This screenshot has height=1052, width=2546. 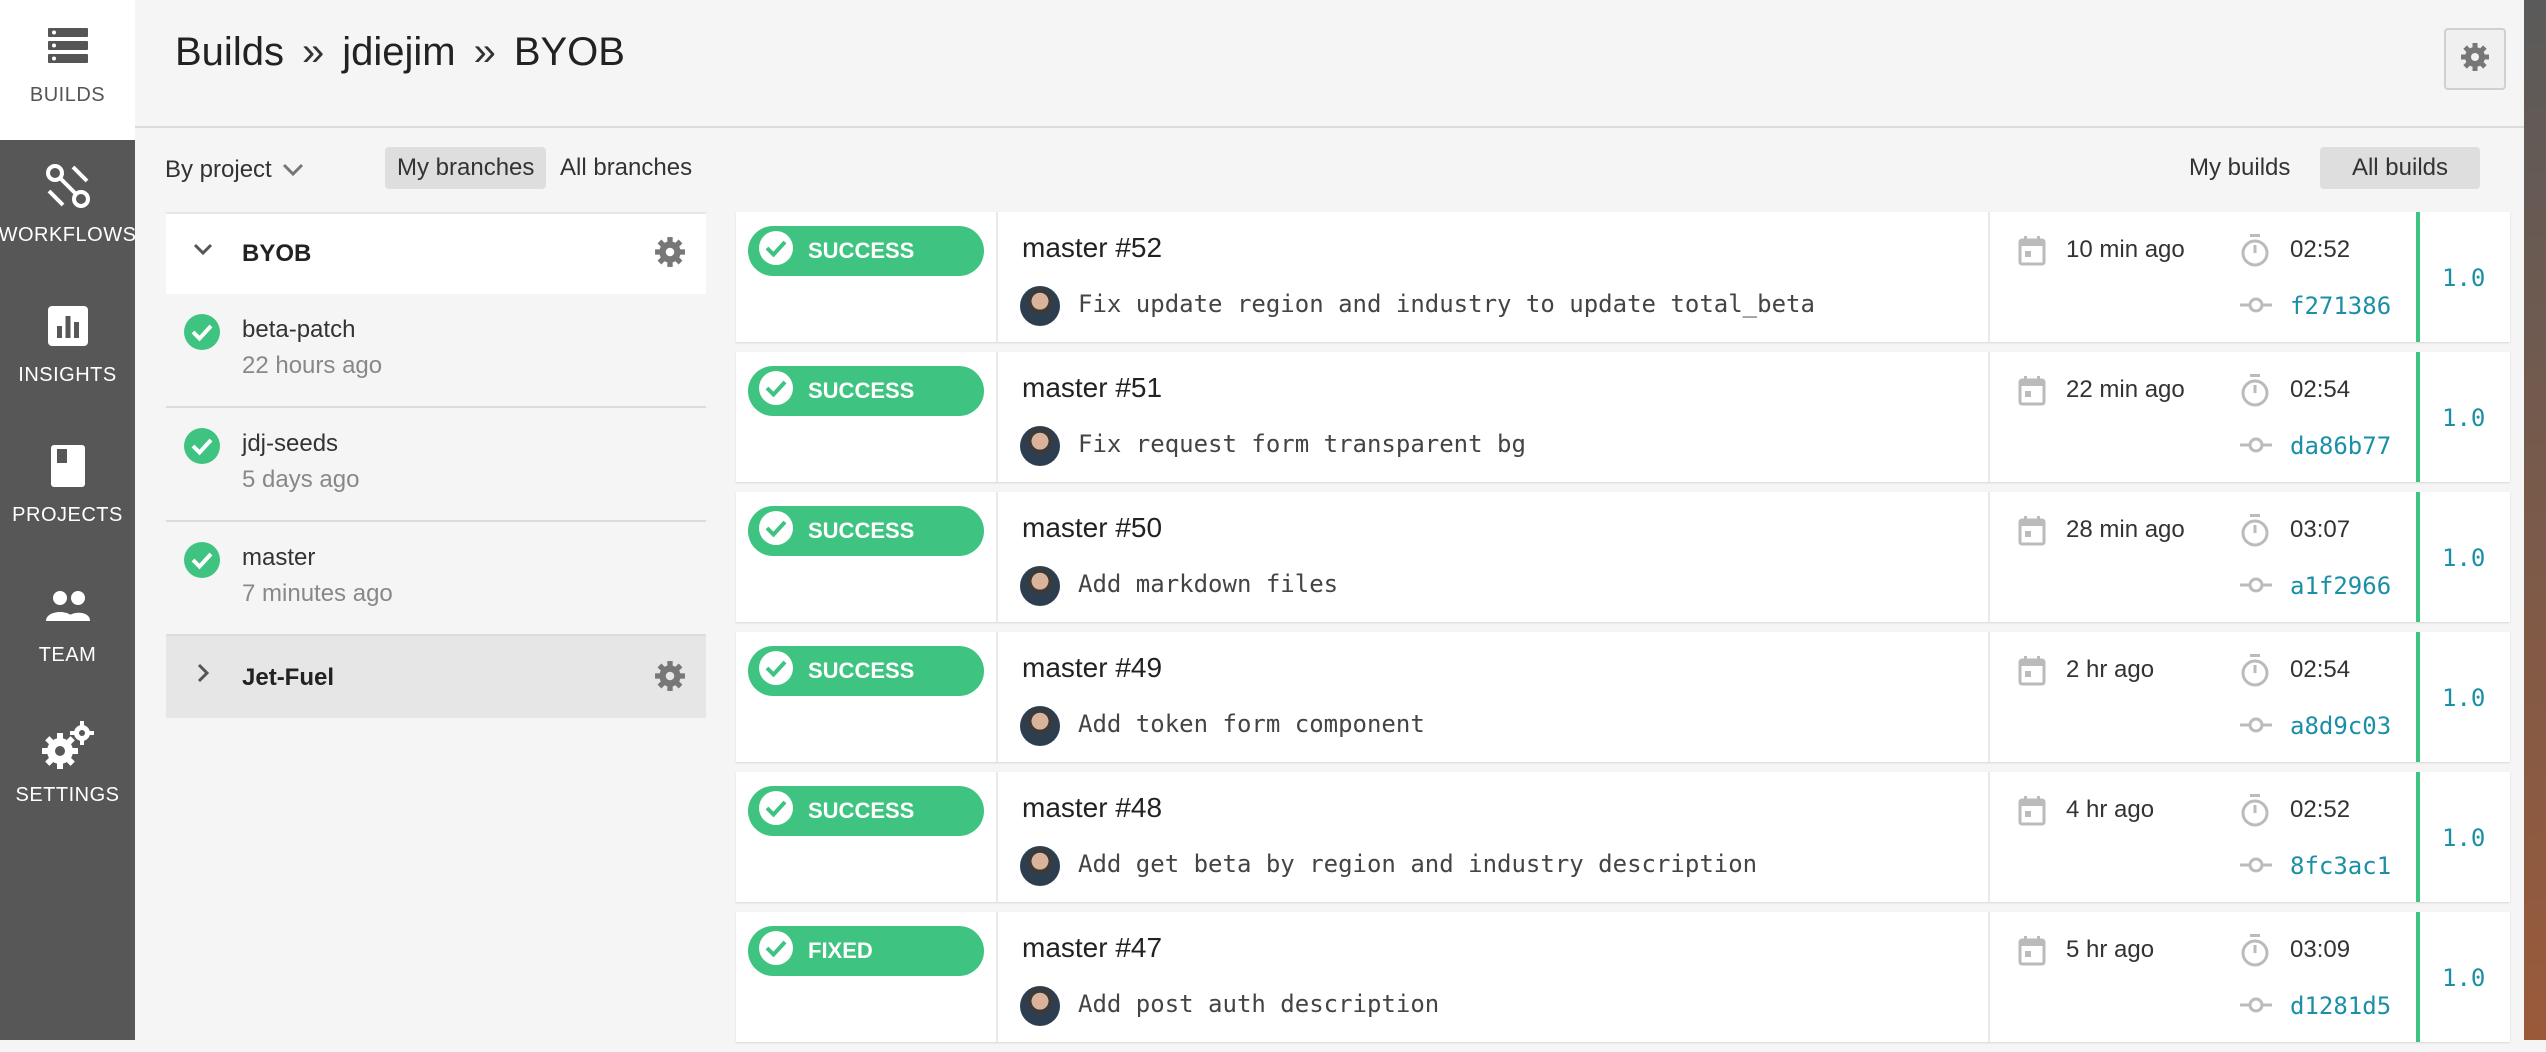 I want to click on nav-team: TEAM, so click(x=67, y=630).